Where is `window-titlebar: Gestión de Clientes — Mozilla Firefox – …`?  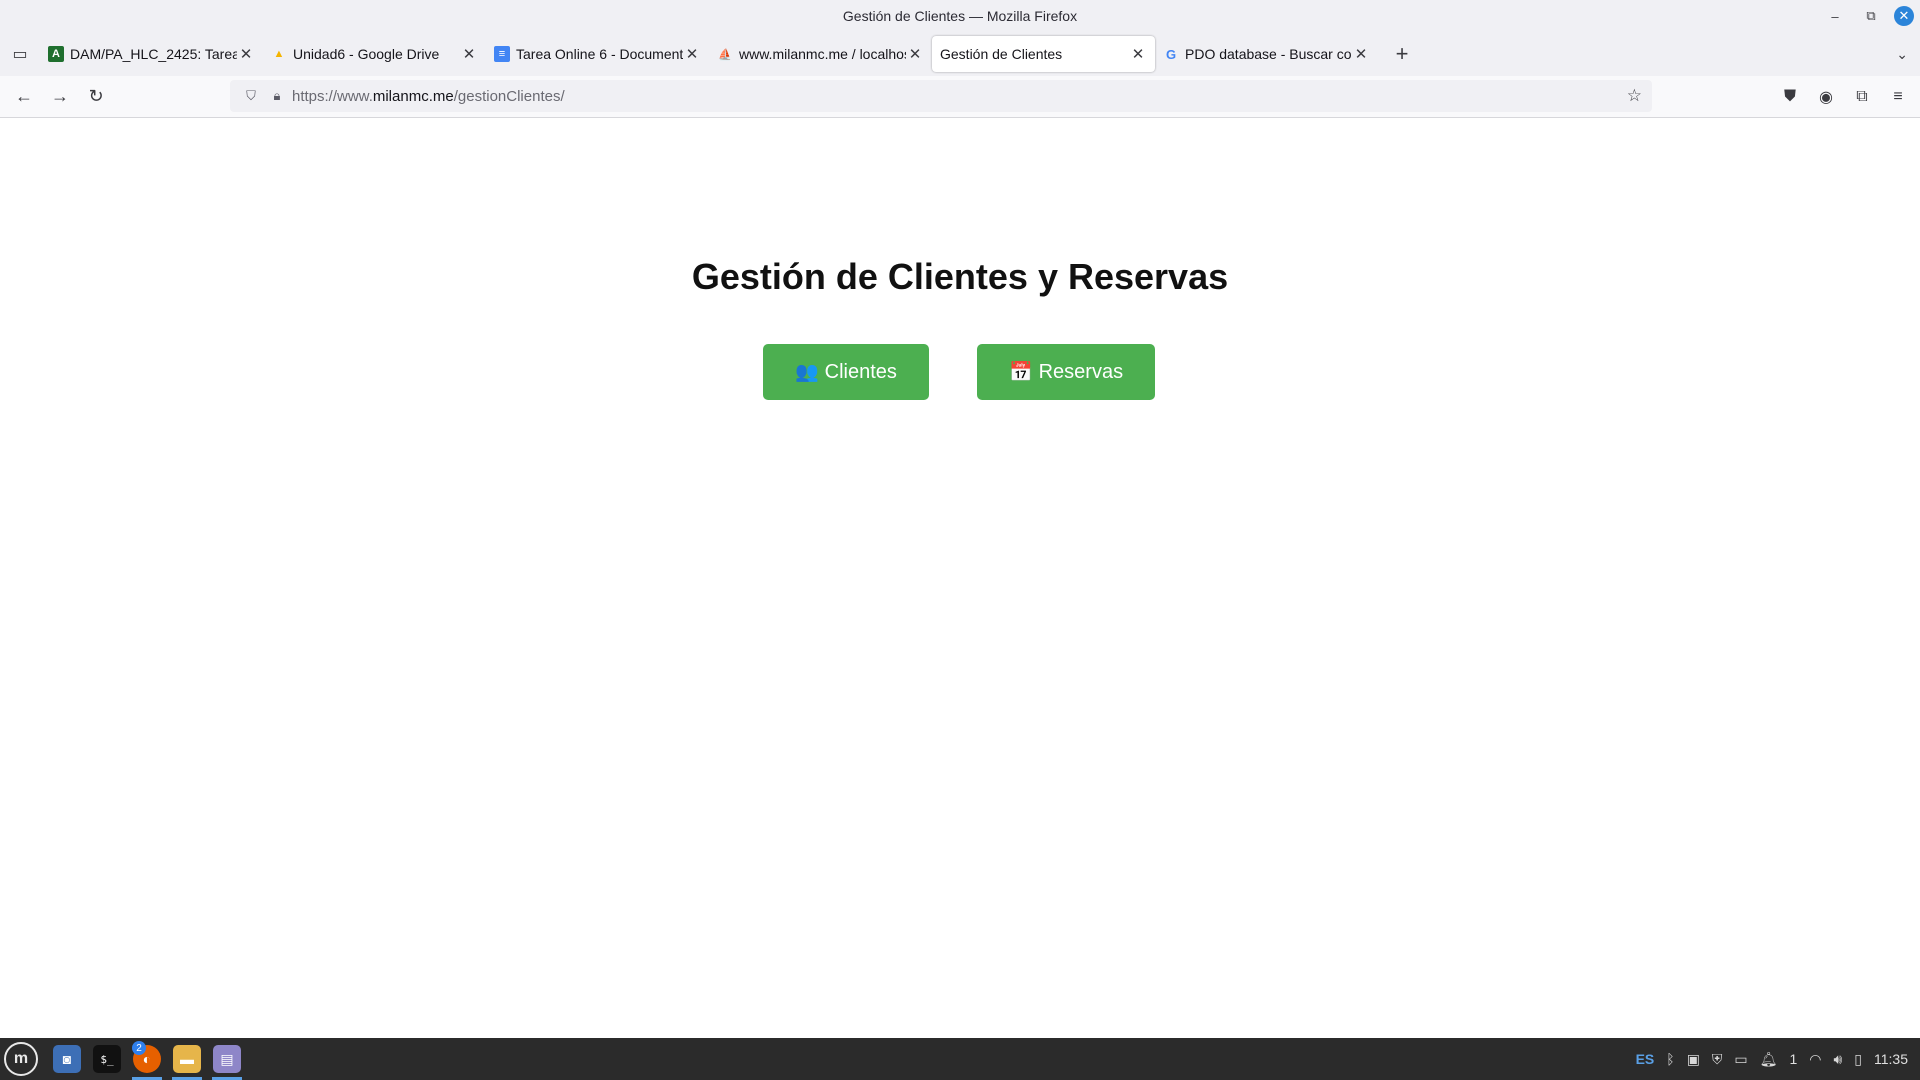
window-titlebar: Gestión de Clientes — Mozilla Firefox – … is located at coordinates (960, 16).